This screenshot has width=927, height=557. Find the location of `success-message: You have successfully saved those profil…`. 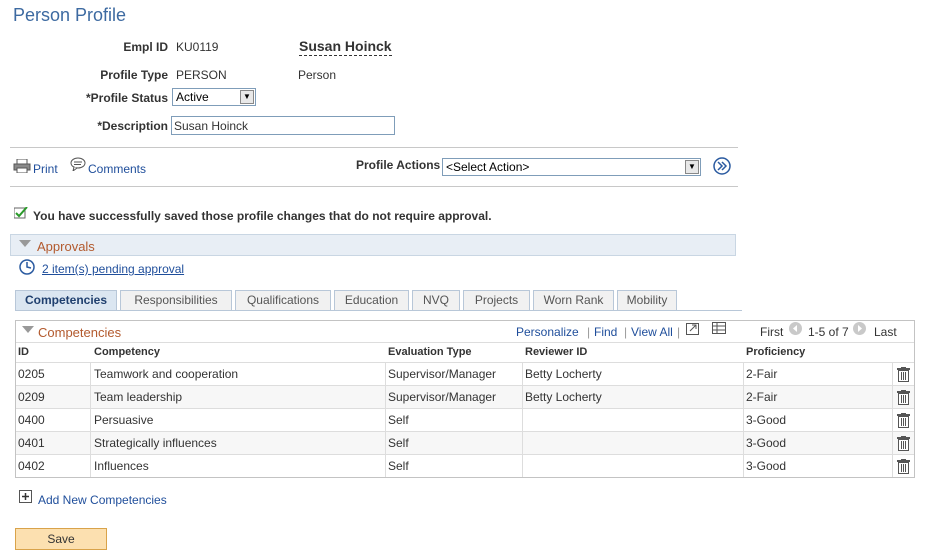

success-message: You have successfully saved those profil… is located at coordinates (262, 216).